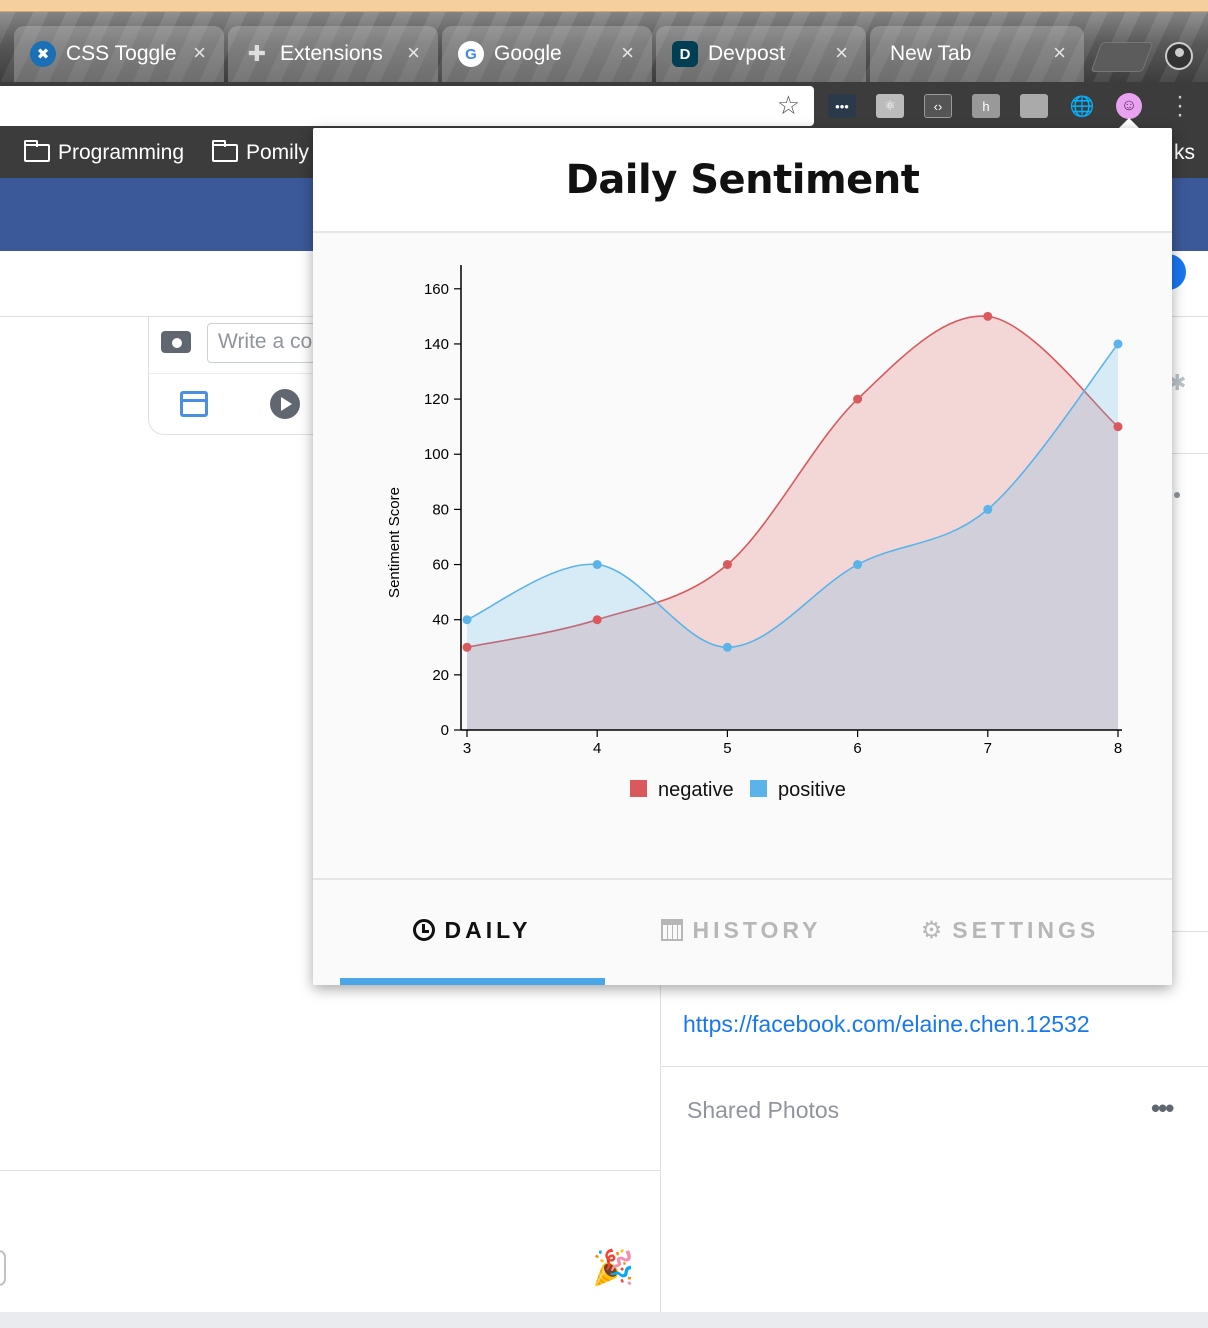 The height and width of the screenshot is (1328, 1208). What do you see at coordinates (488, 929) in the screenshot?
I see `tab-daily-label: DAILY` at bounding box center [488, 929].